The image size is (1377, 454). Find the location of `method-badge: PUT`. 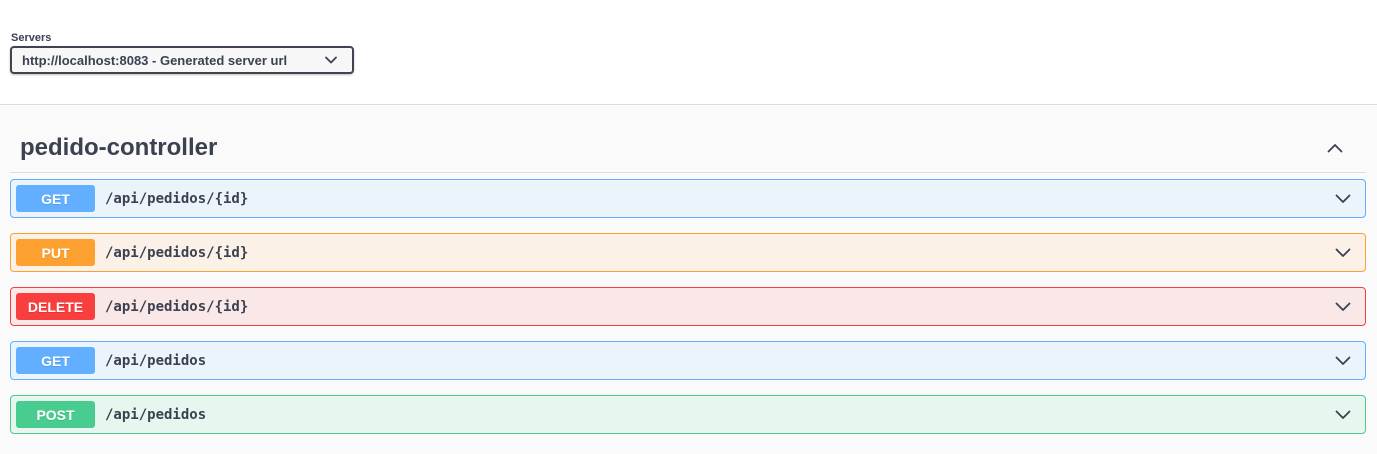

method-badge: PUT is located at coordinates (55, 252).